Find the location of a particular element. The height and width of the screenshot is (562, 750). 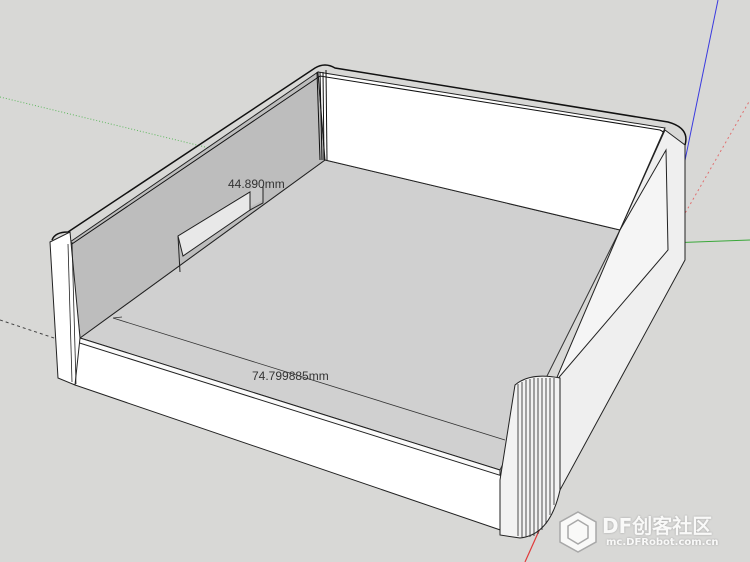

dimension-width-label: 74.799885mm is located at coordinates (290, 376).